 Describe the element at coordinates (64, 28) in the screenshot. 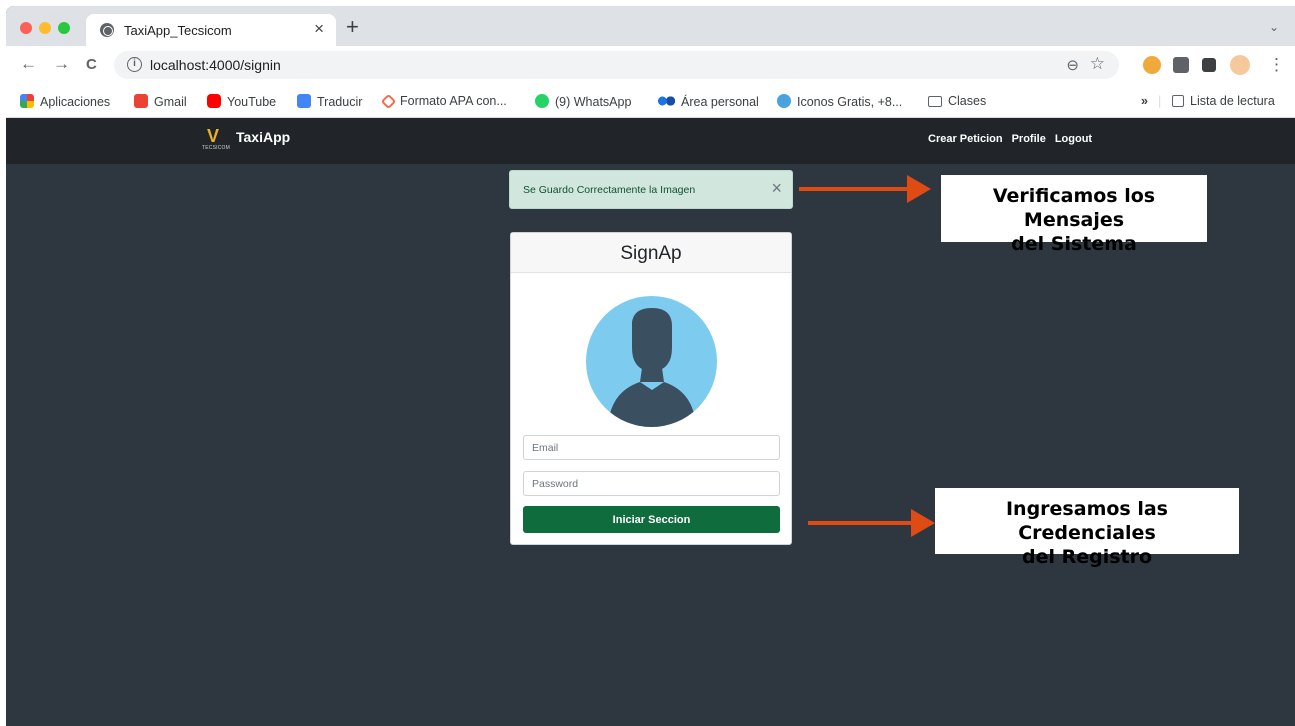

I see `maximize-window-button` at that location.